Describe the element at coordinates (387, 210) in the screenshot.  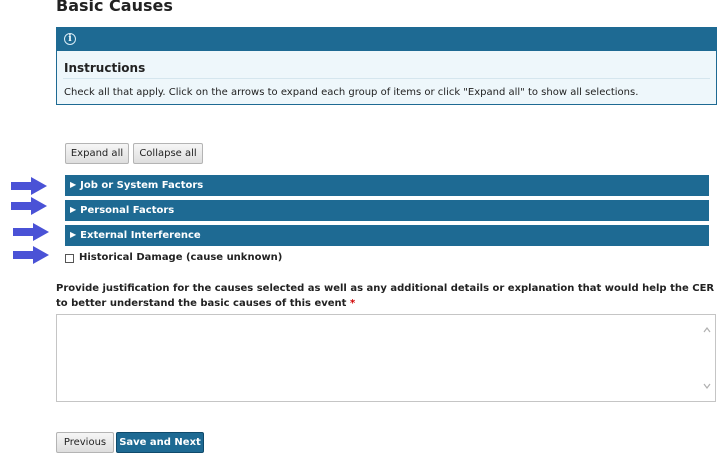
I see `group-personal-factors: ▶ Personal Factors` at that location.